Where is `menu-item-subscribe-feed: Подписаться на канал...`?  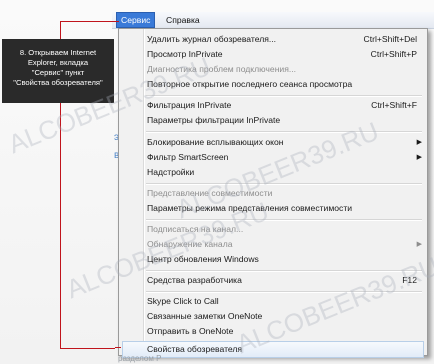
menu-item-subscribe-feed: Подписаться на канал... is located at coordinates (273, 229).